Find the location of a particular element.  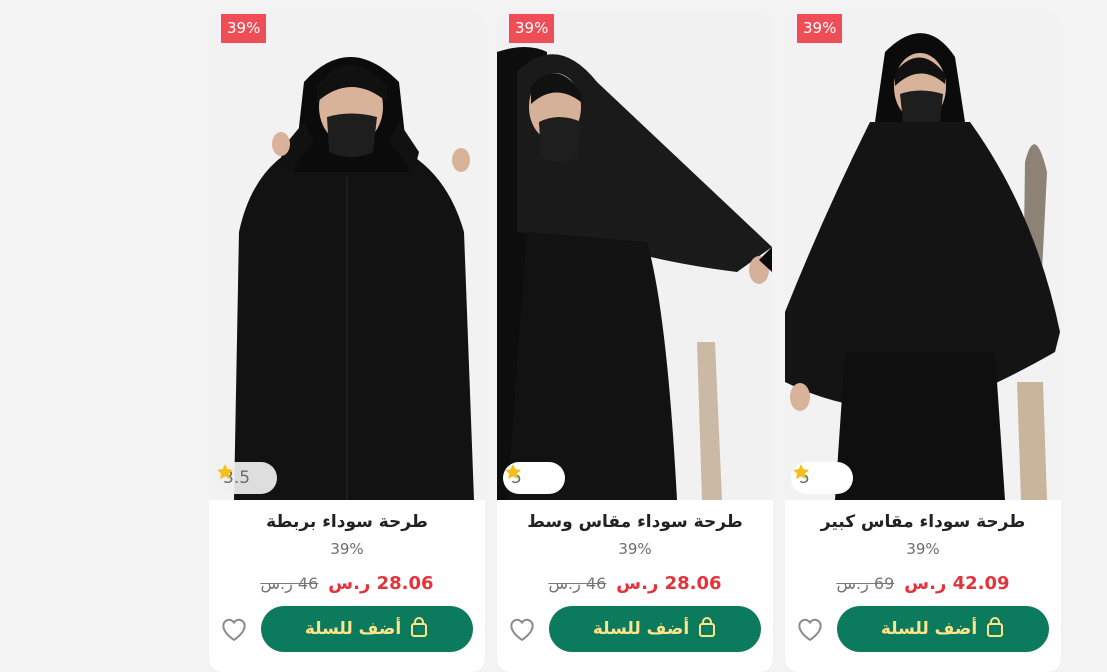

sale-price: 42.09 ر.س is located at coordinates (956, 583).